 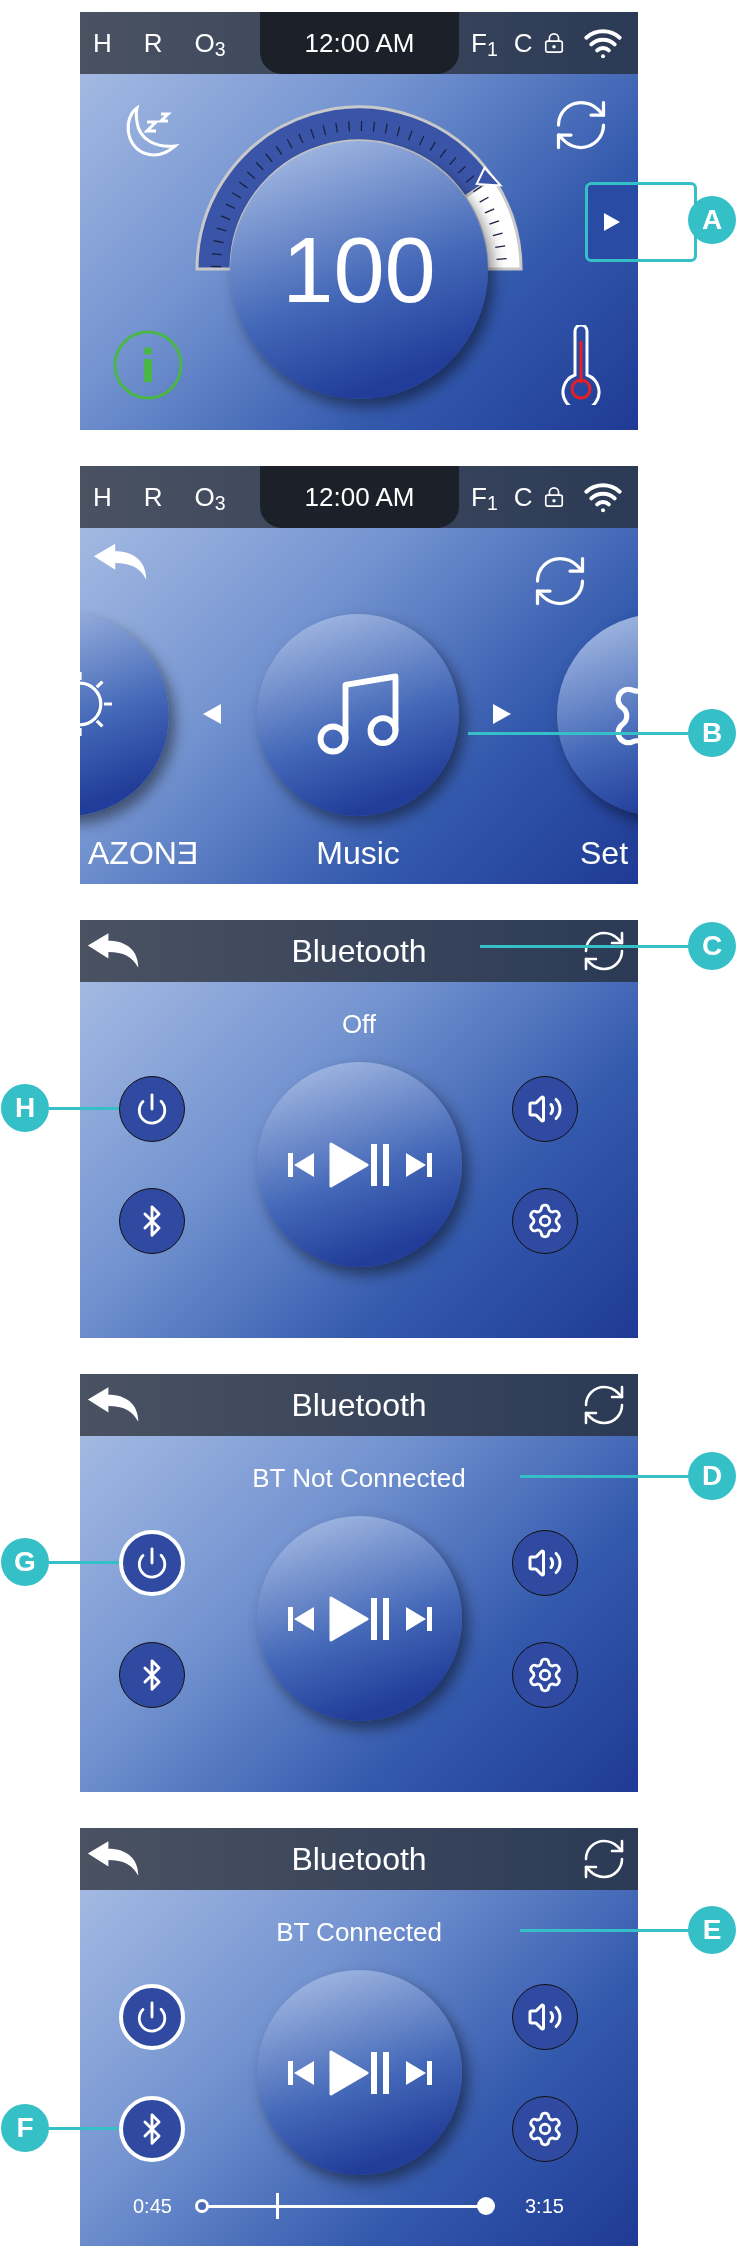 What do you see at coordinates (359, 1024) in the screenshot?
I see `connection-status: Off` at bounding box center [359, 1024].